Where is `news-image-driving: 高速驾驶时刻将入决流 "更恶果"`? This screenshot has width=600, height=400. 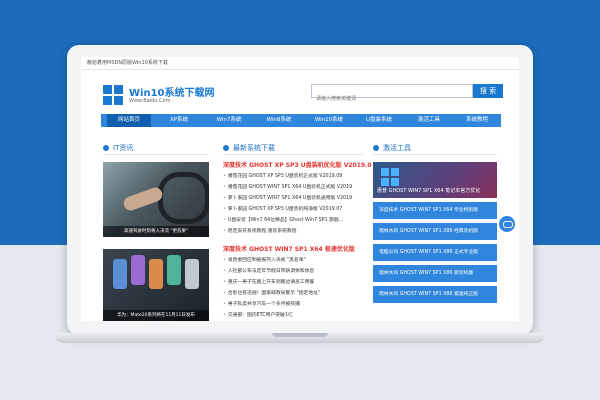 news-image-driving: 高速驾驶时刻将入决流 "更恶果" is located at coordinates (156, 199).